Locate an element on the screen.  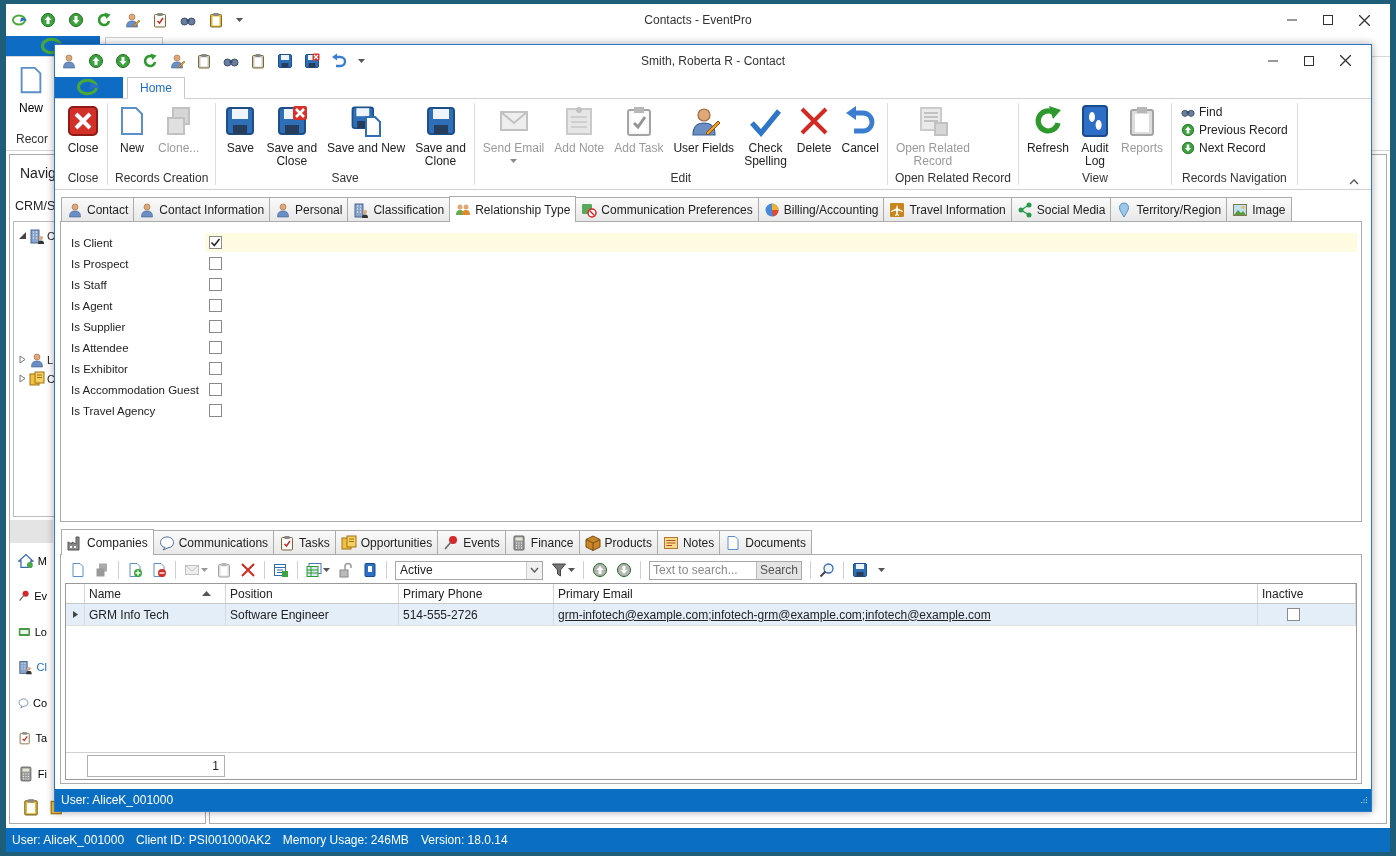
ribbon-button: User Fields is located at coordinates (704, 128).